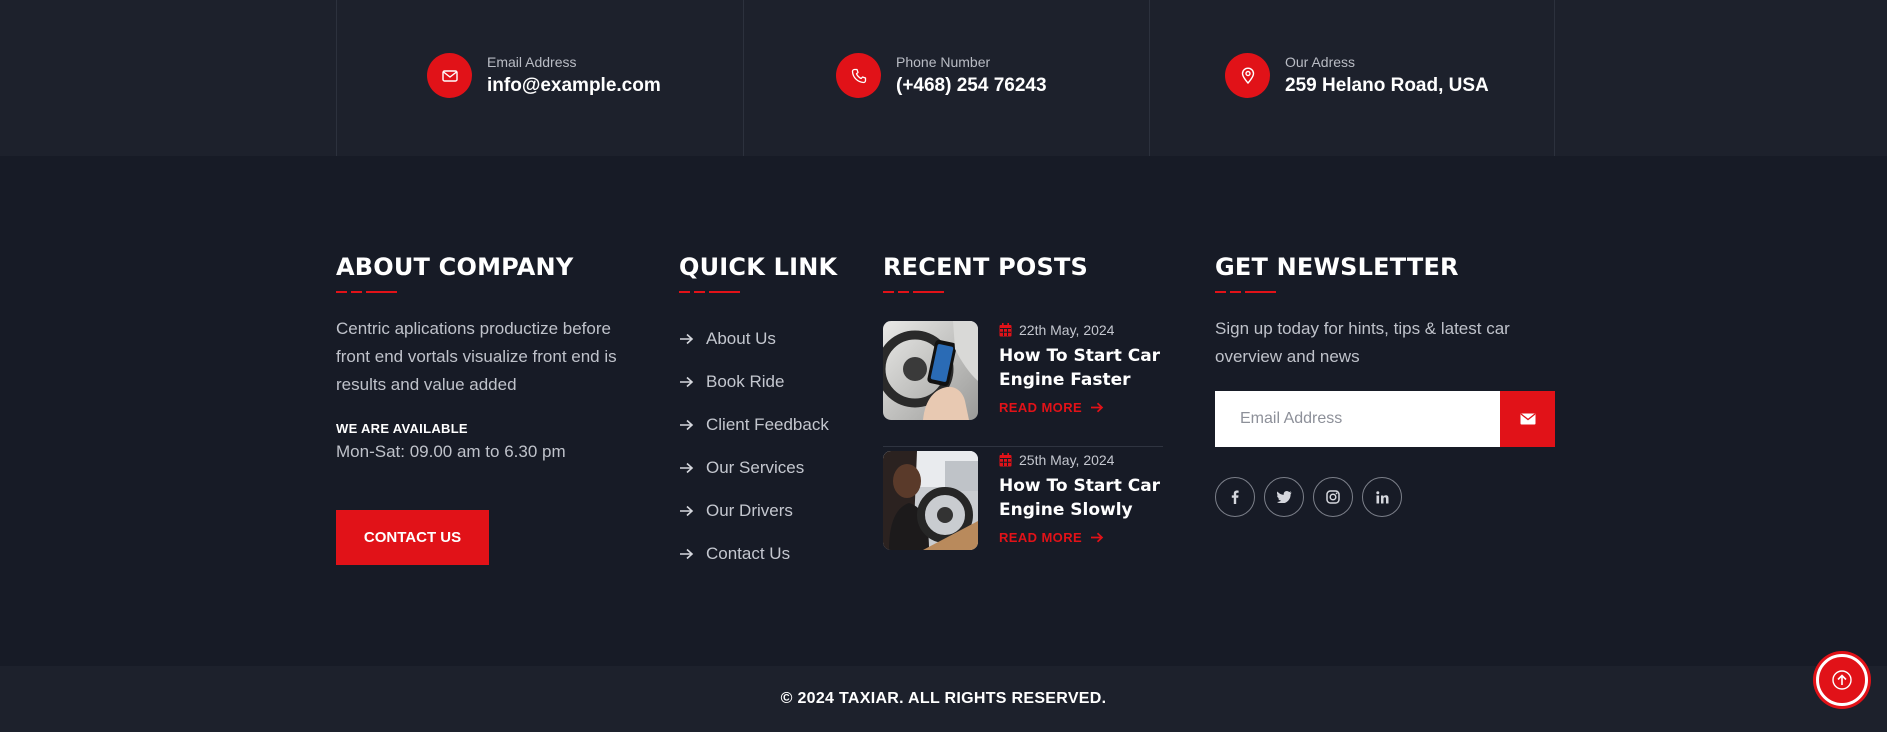 This screenshot has height=732, width=1887. Describe the element at coordinates (755, 467) in the screenshot. I see `quick-link-label: Our Services` at that location.